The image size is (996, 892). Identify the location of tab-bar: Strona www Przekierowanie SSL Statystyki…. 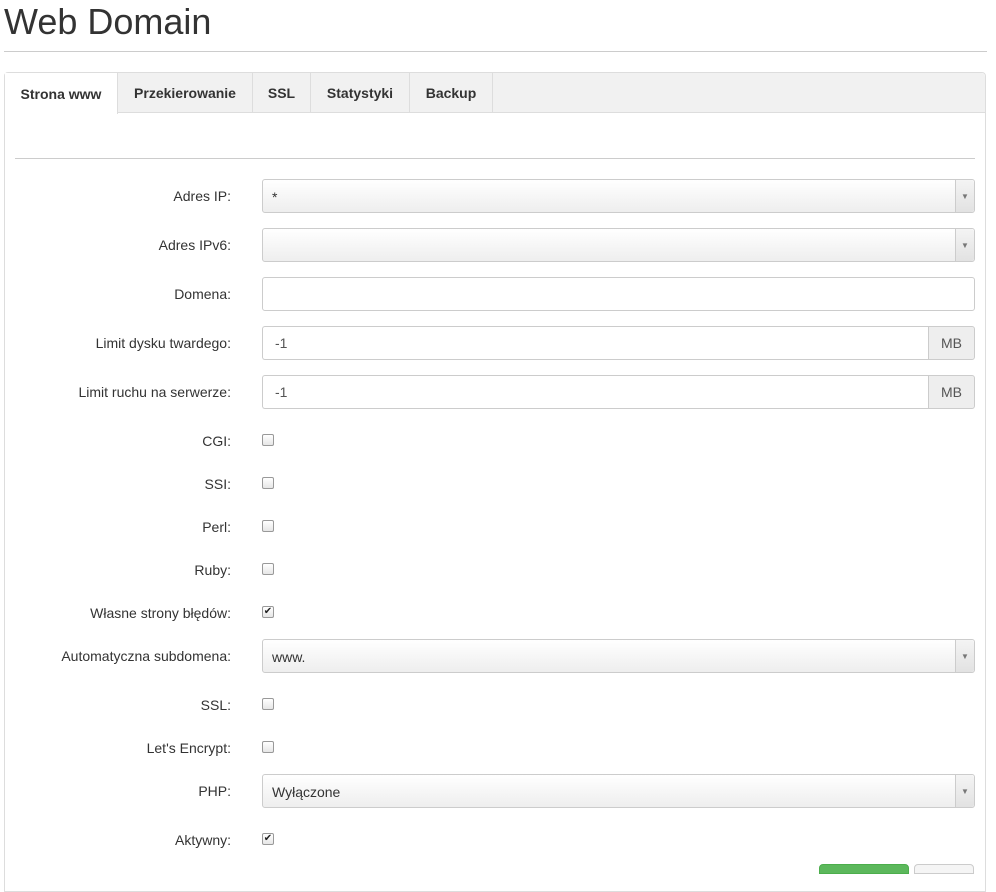
(495, 93).